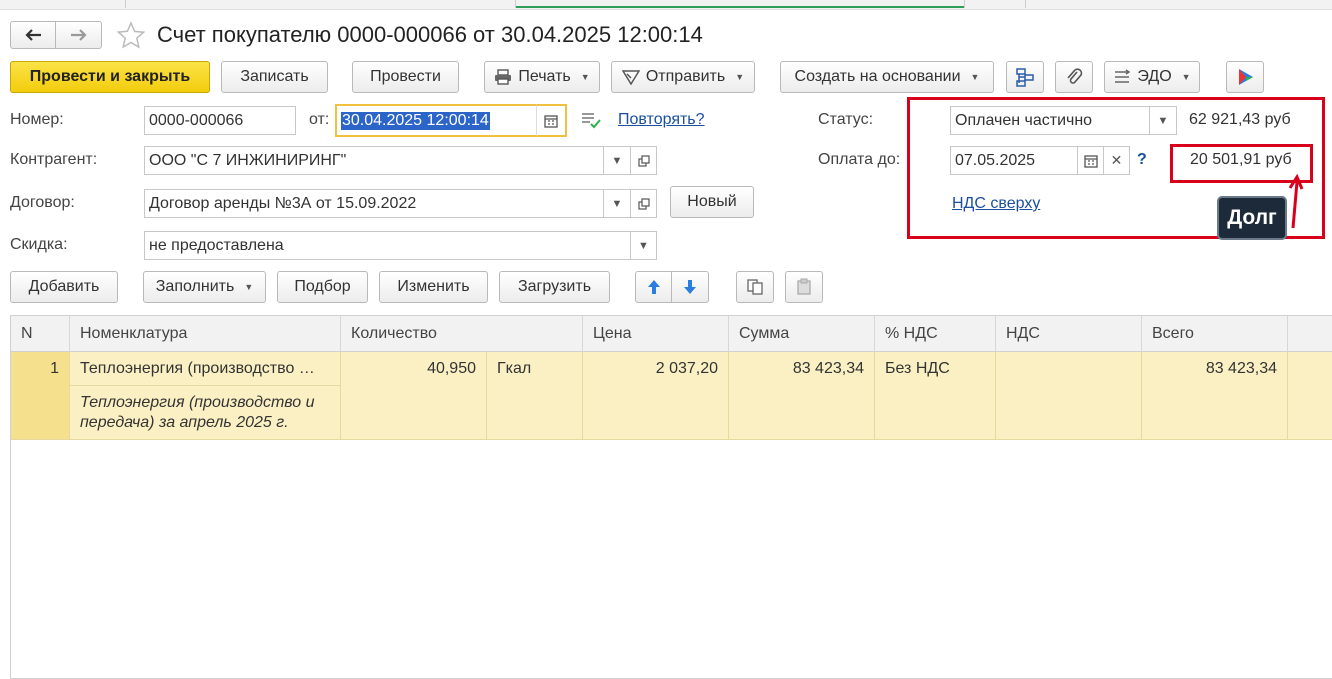  I want to click on post-and-close-button: Провести и закрыть, so click(110, 77).